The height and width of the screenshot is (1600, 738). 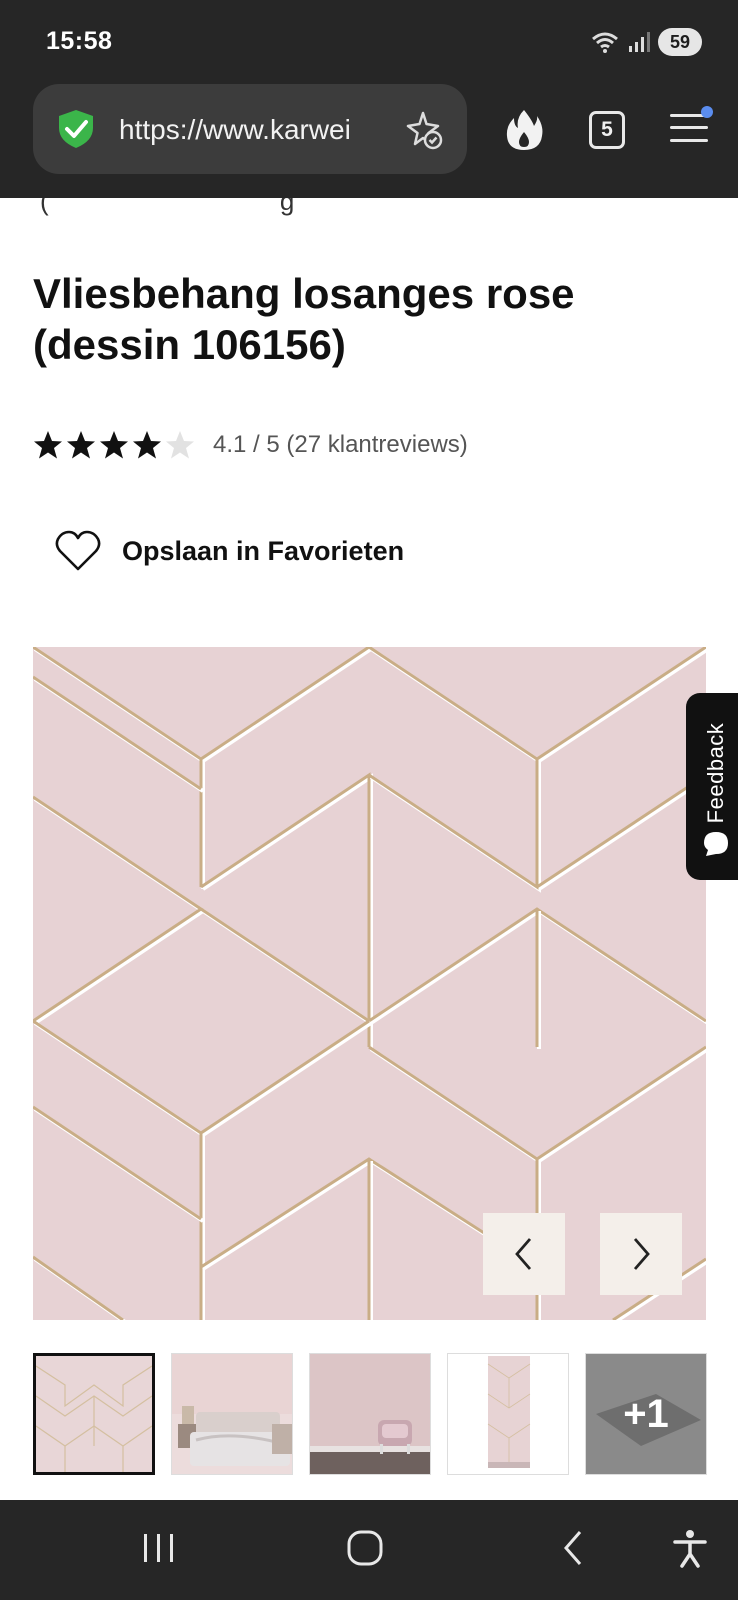 I want to click on thumbnail-bedroom-scene, so click(x=232, y=1414).